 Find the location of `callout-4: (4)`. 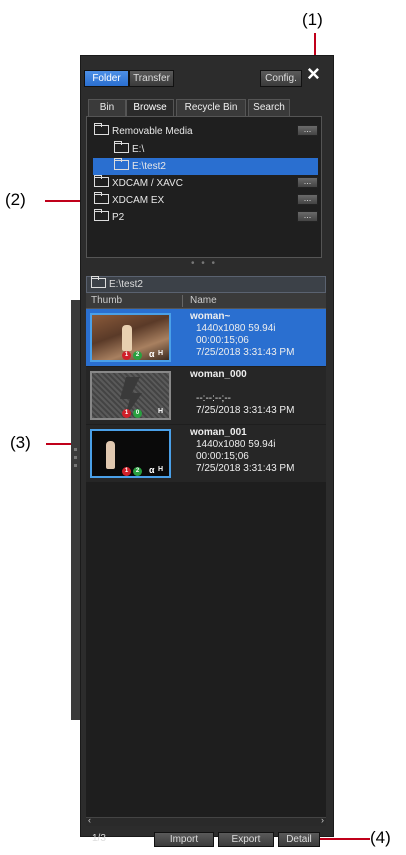

callout-4: (4) is located at coordinates (380, 837).